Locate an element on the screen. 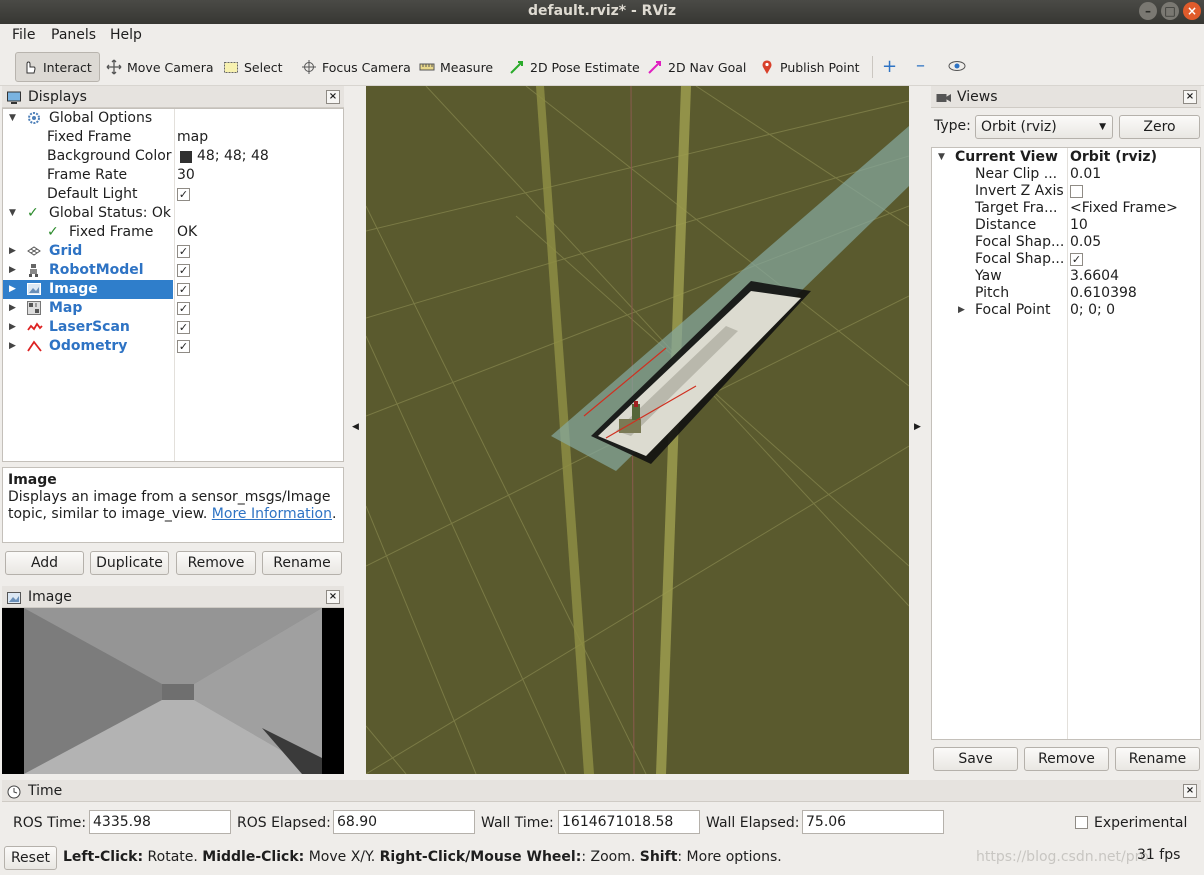  experimental-checkbox is located at coordinates (1081, 822).